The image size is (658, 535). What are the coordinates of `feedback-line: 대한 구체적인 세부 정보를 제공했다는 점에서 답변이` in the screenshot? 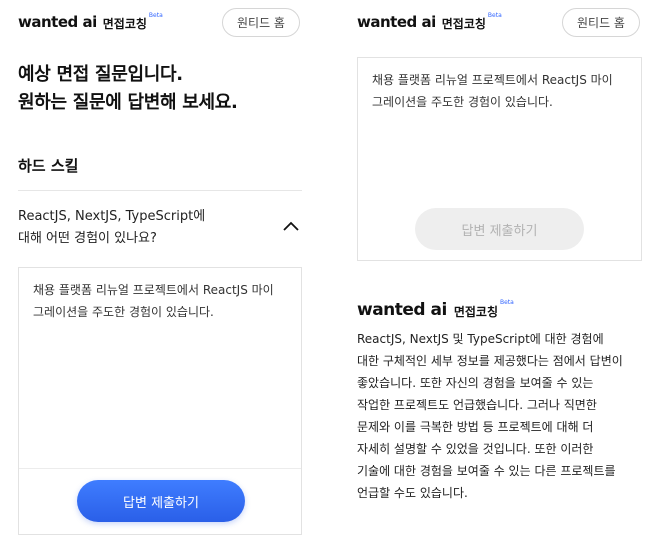 It's located at (490, 361).